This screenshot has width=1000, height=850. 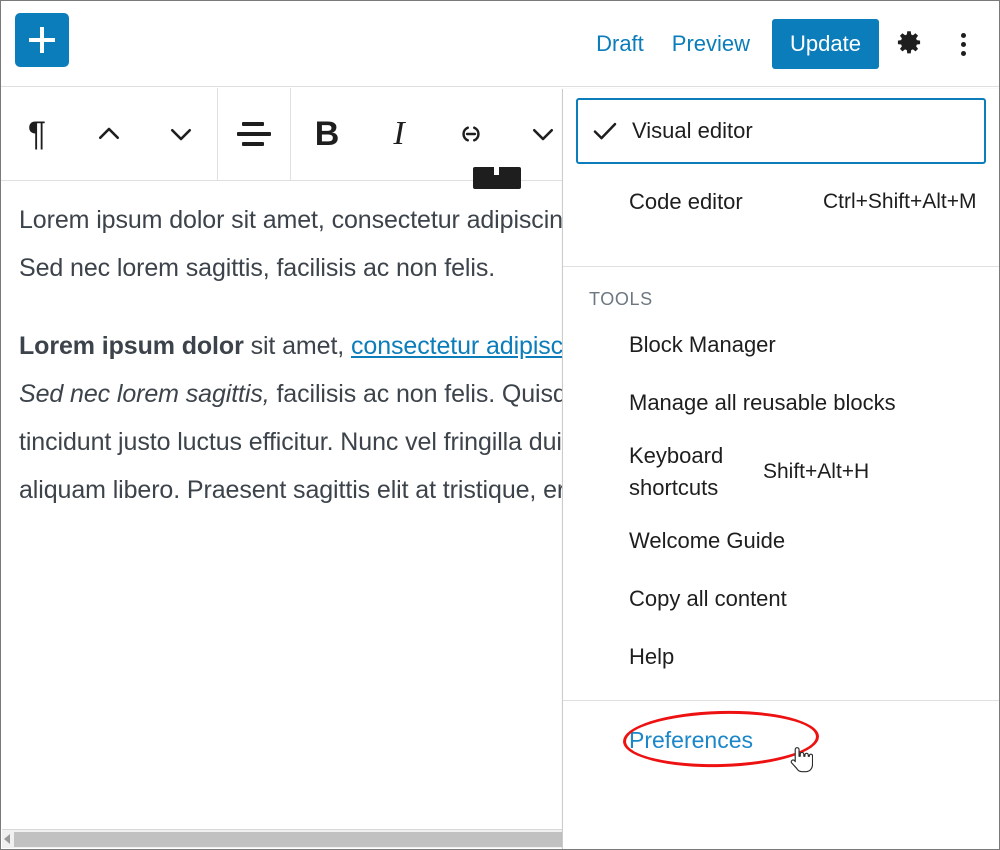 What do you see at coordinates (707, 540) in the screenshot?
I see `menu-item-label: Welcome Guide` at bounding box center [707, 540].